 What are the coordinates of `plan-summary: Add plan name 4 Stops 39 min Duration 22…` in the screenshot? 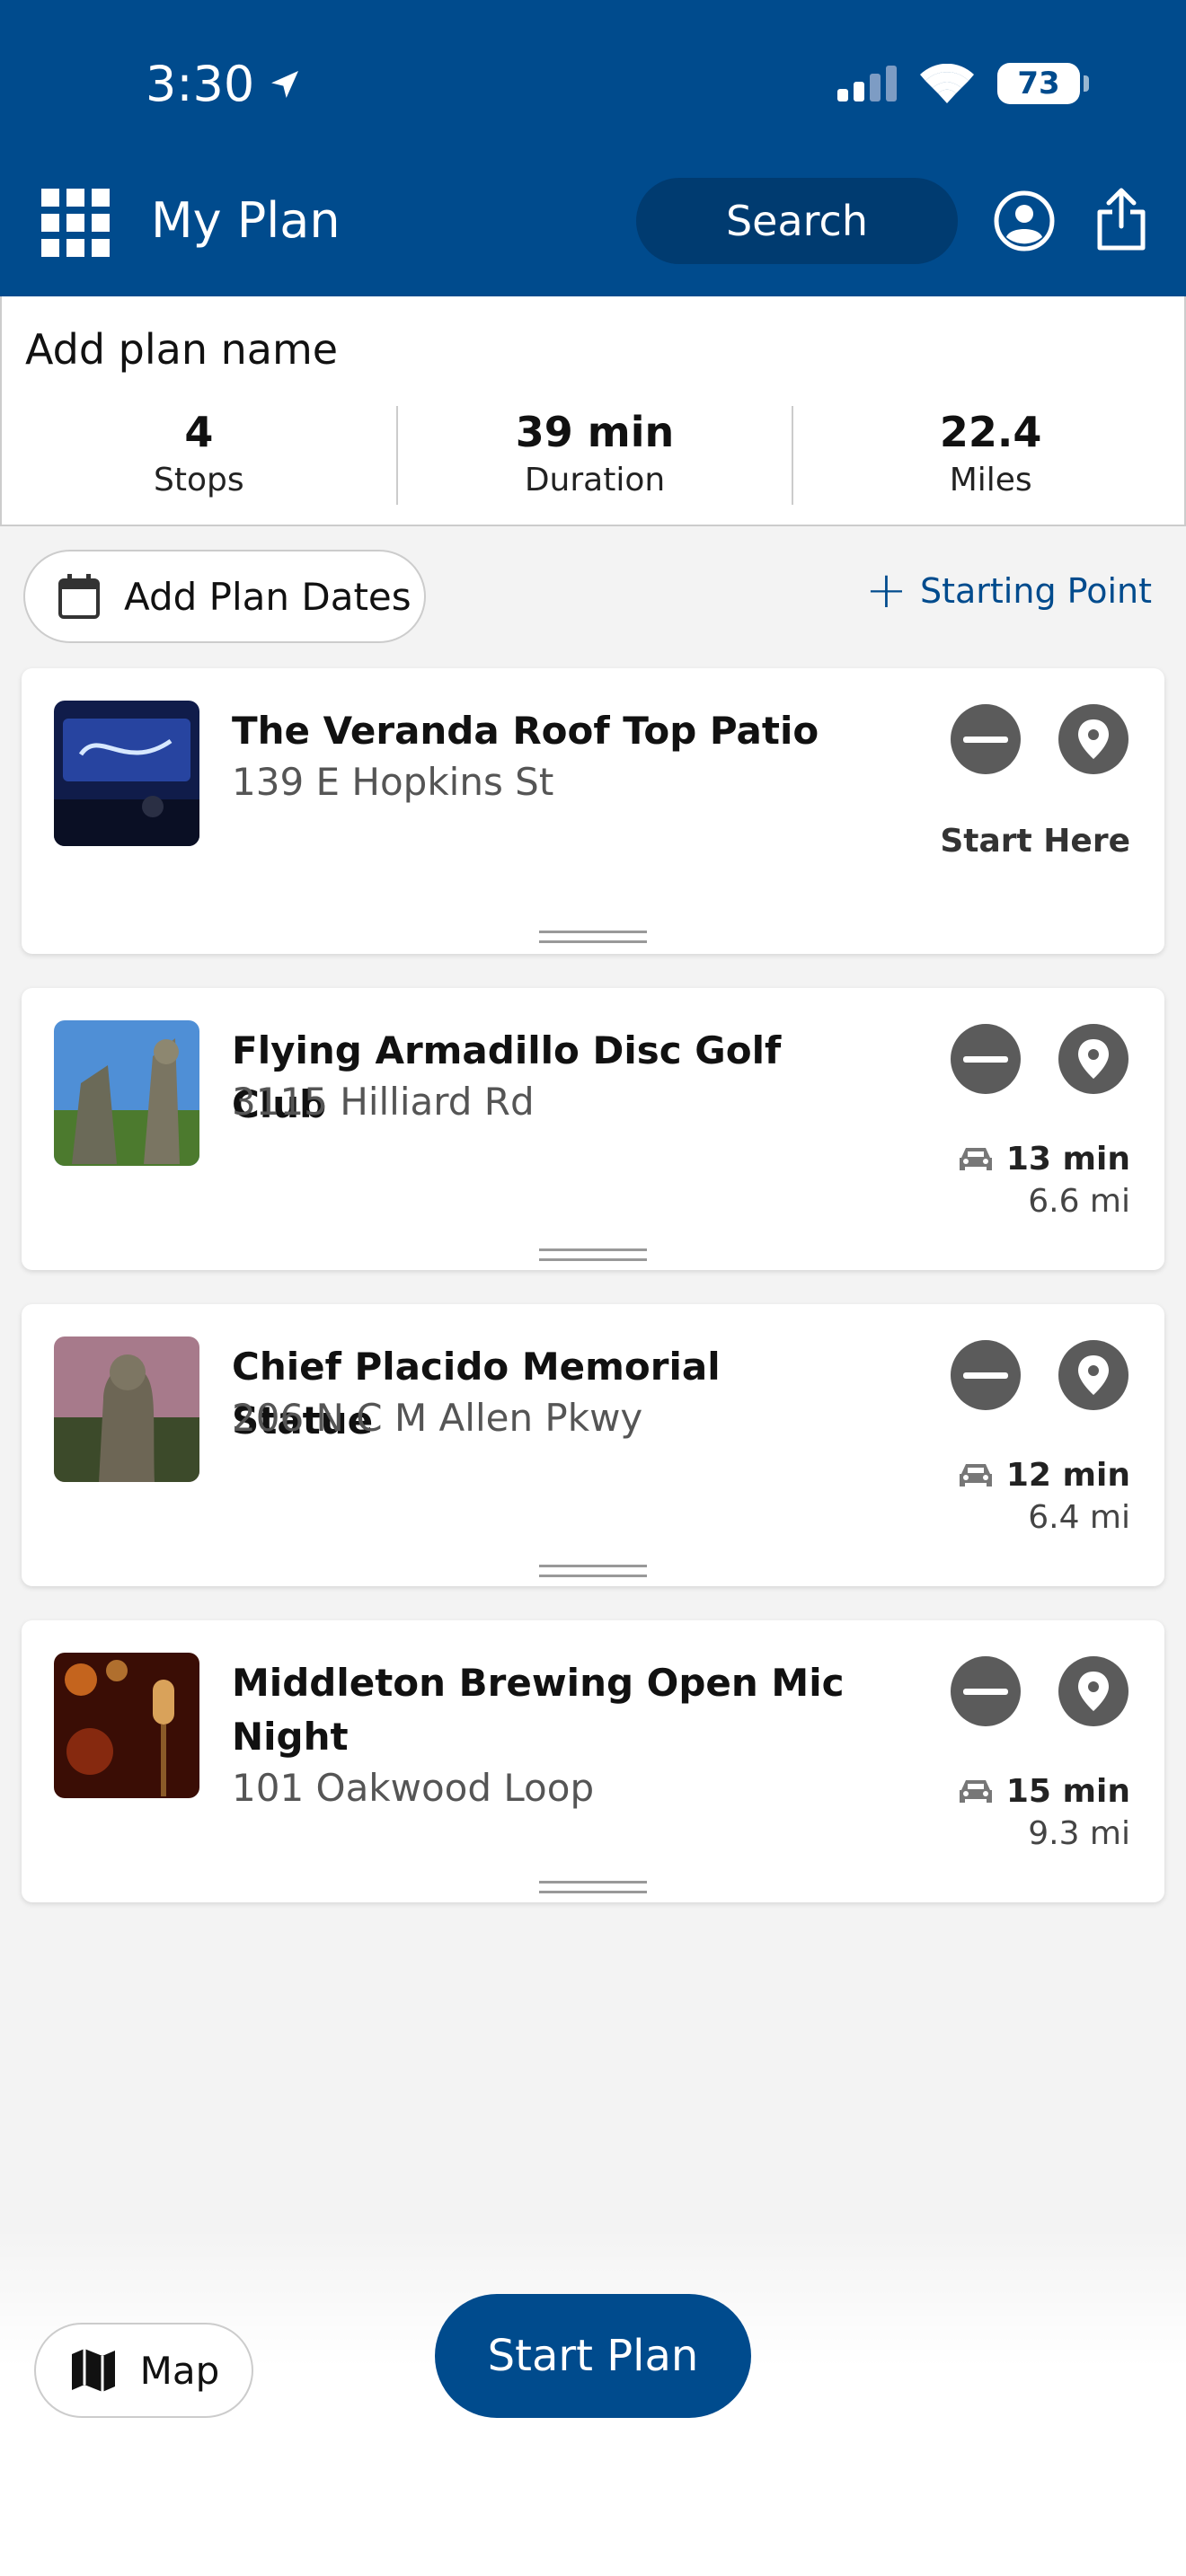 It's located at (593, 411).